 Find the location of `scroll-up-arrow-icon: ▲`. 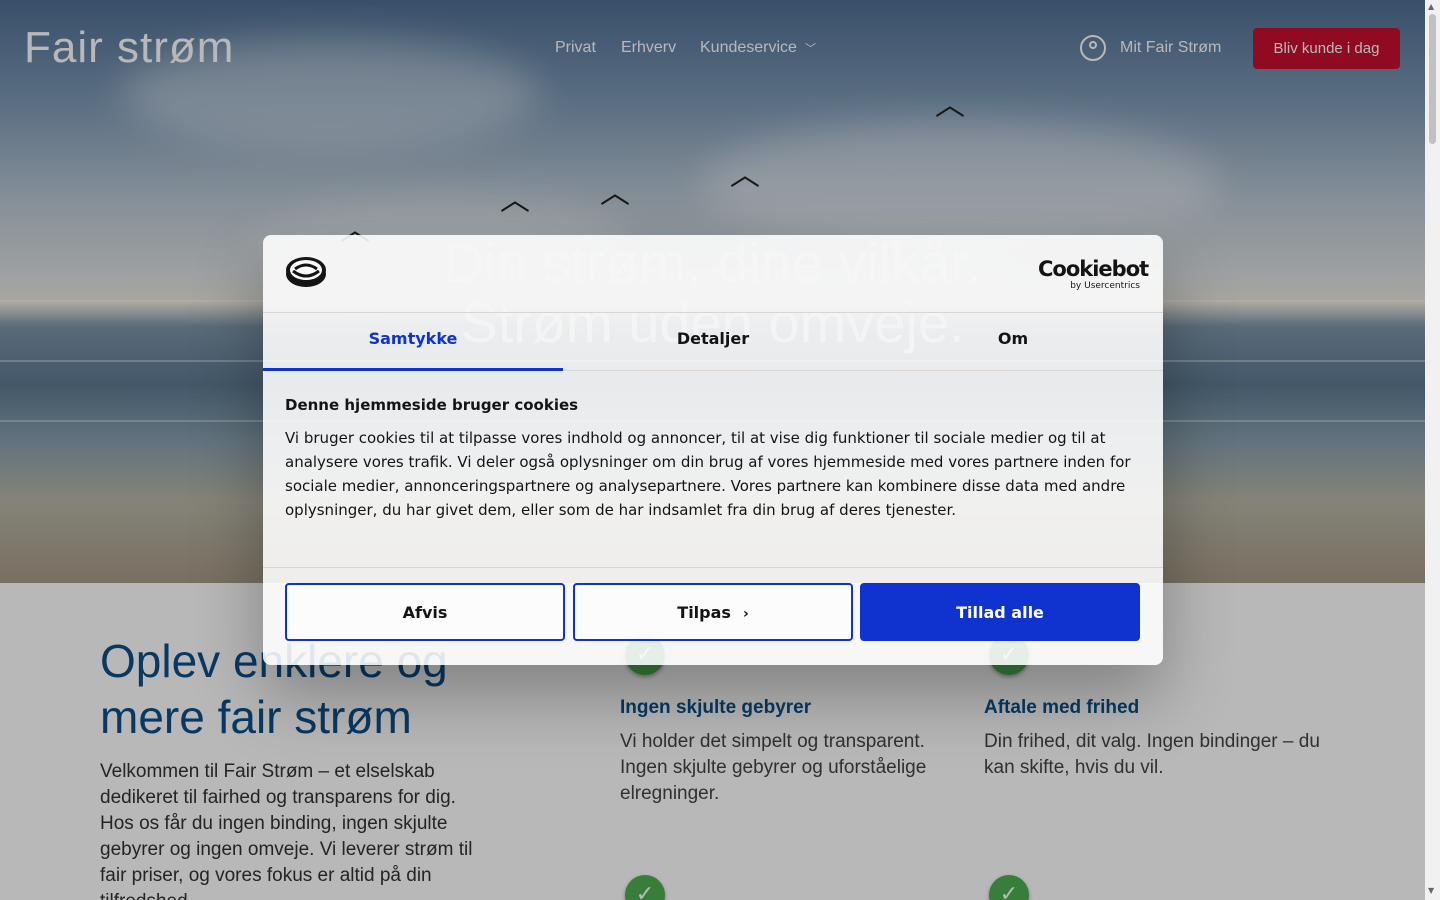

scroll-up-arrow-icon: ▲ is located at coordinates (1431, 6).